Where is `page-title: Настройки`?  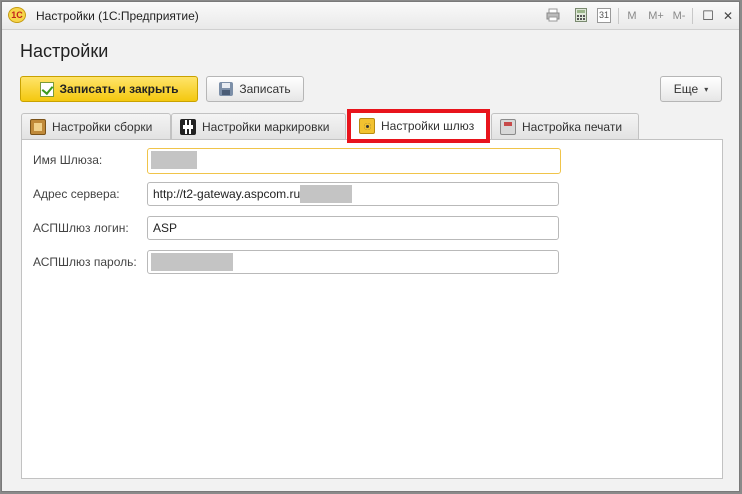
page-title: Настройки is located at coordinates (64, 51).